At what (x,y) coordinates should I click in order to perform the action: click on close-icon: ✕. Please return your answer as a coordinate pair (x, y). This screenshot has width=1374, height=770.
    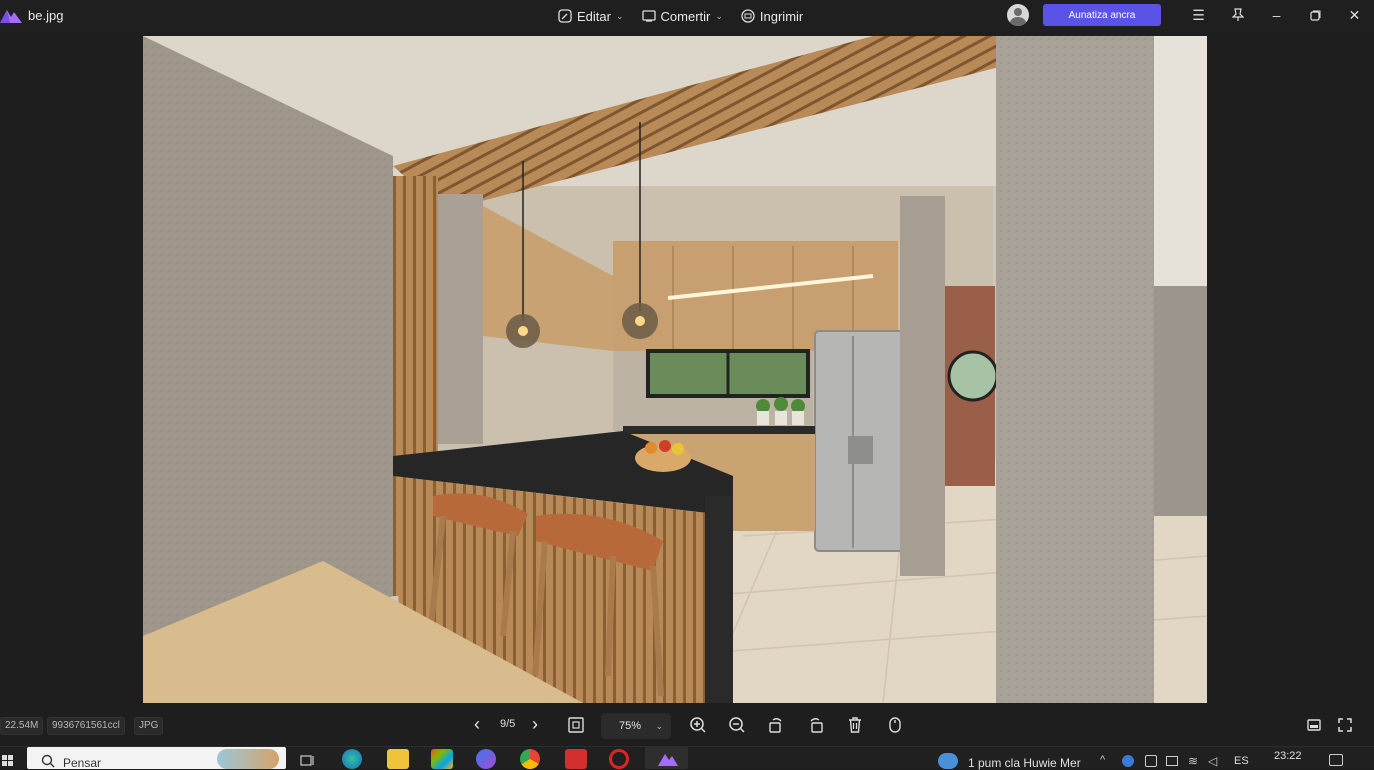
    Looking at the image, I should click on (1354, 15).